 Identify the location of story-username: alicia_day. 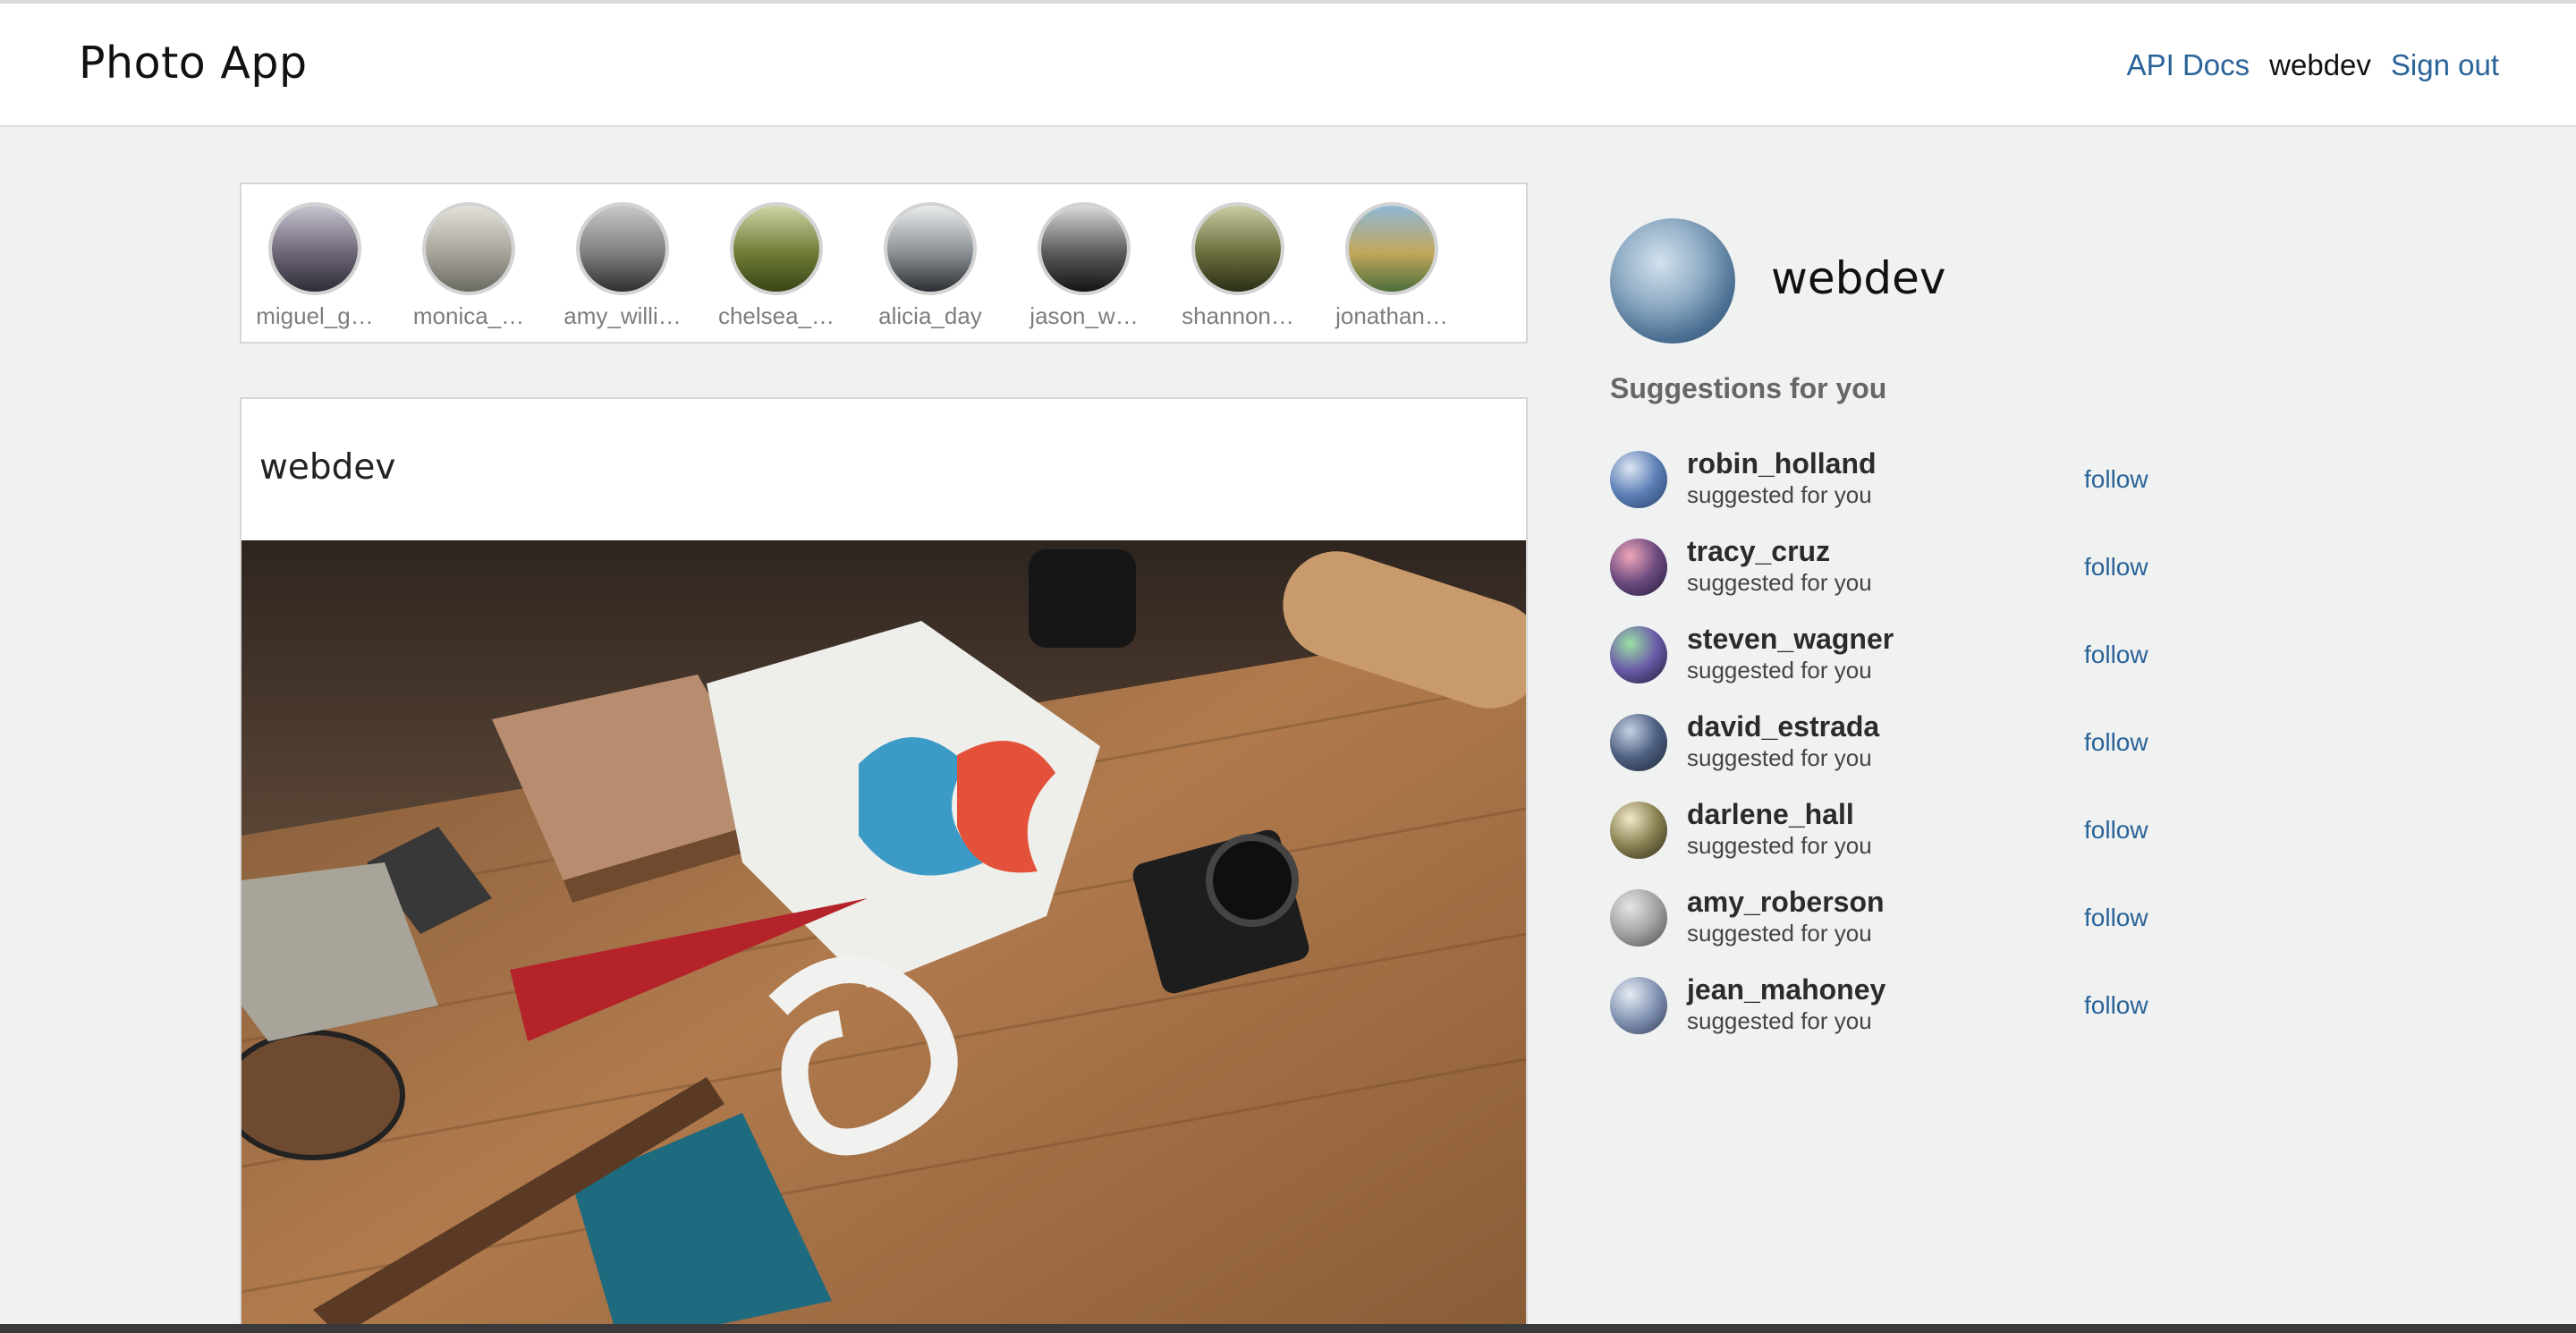
(930, 315).